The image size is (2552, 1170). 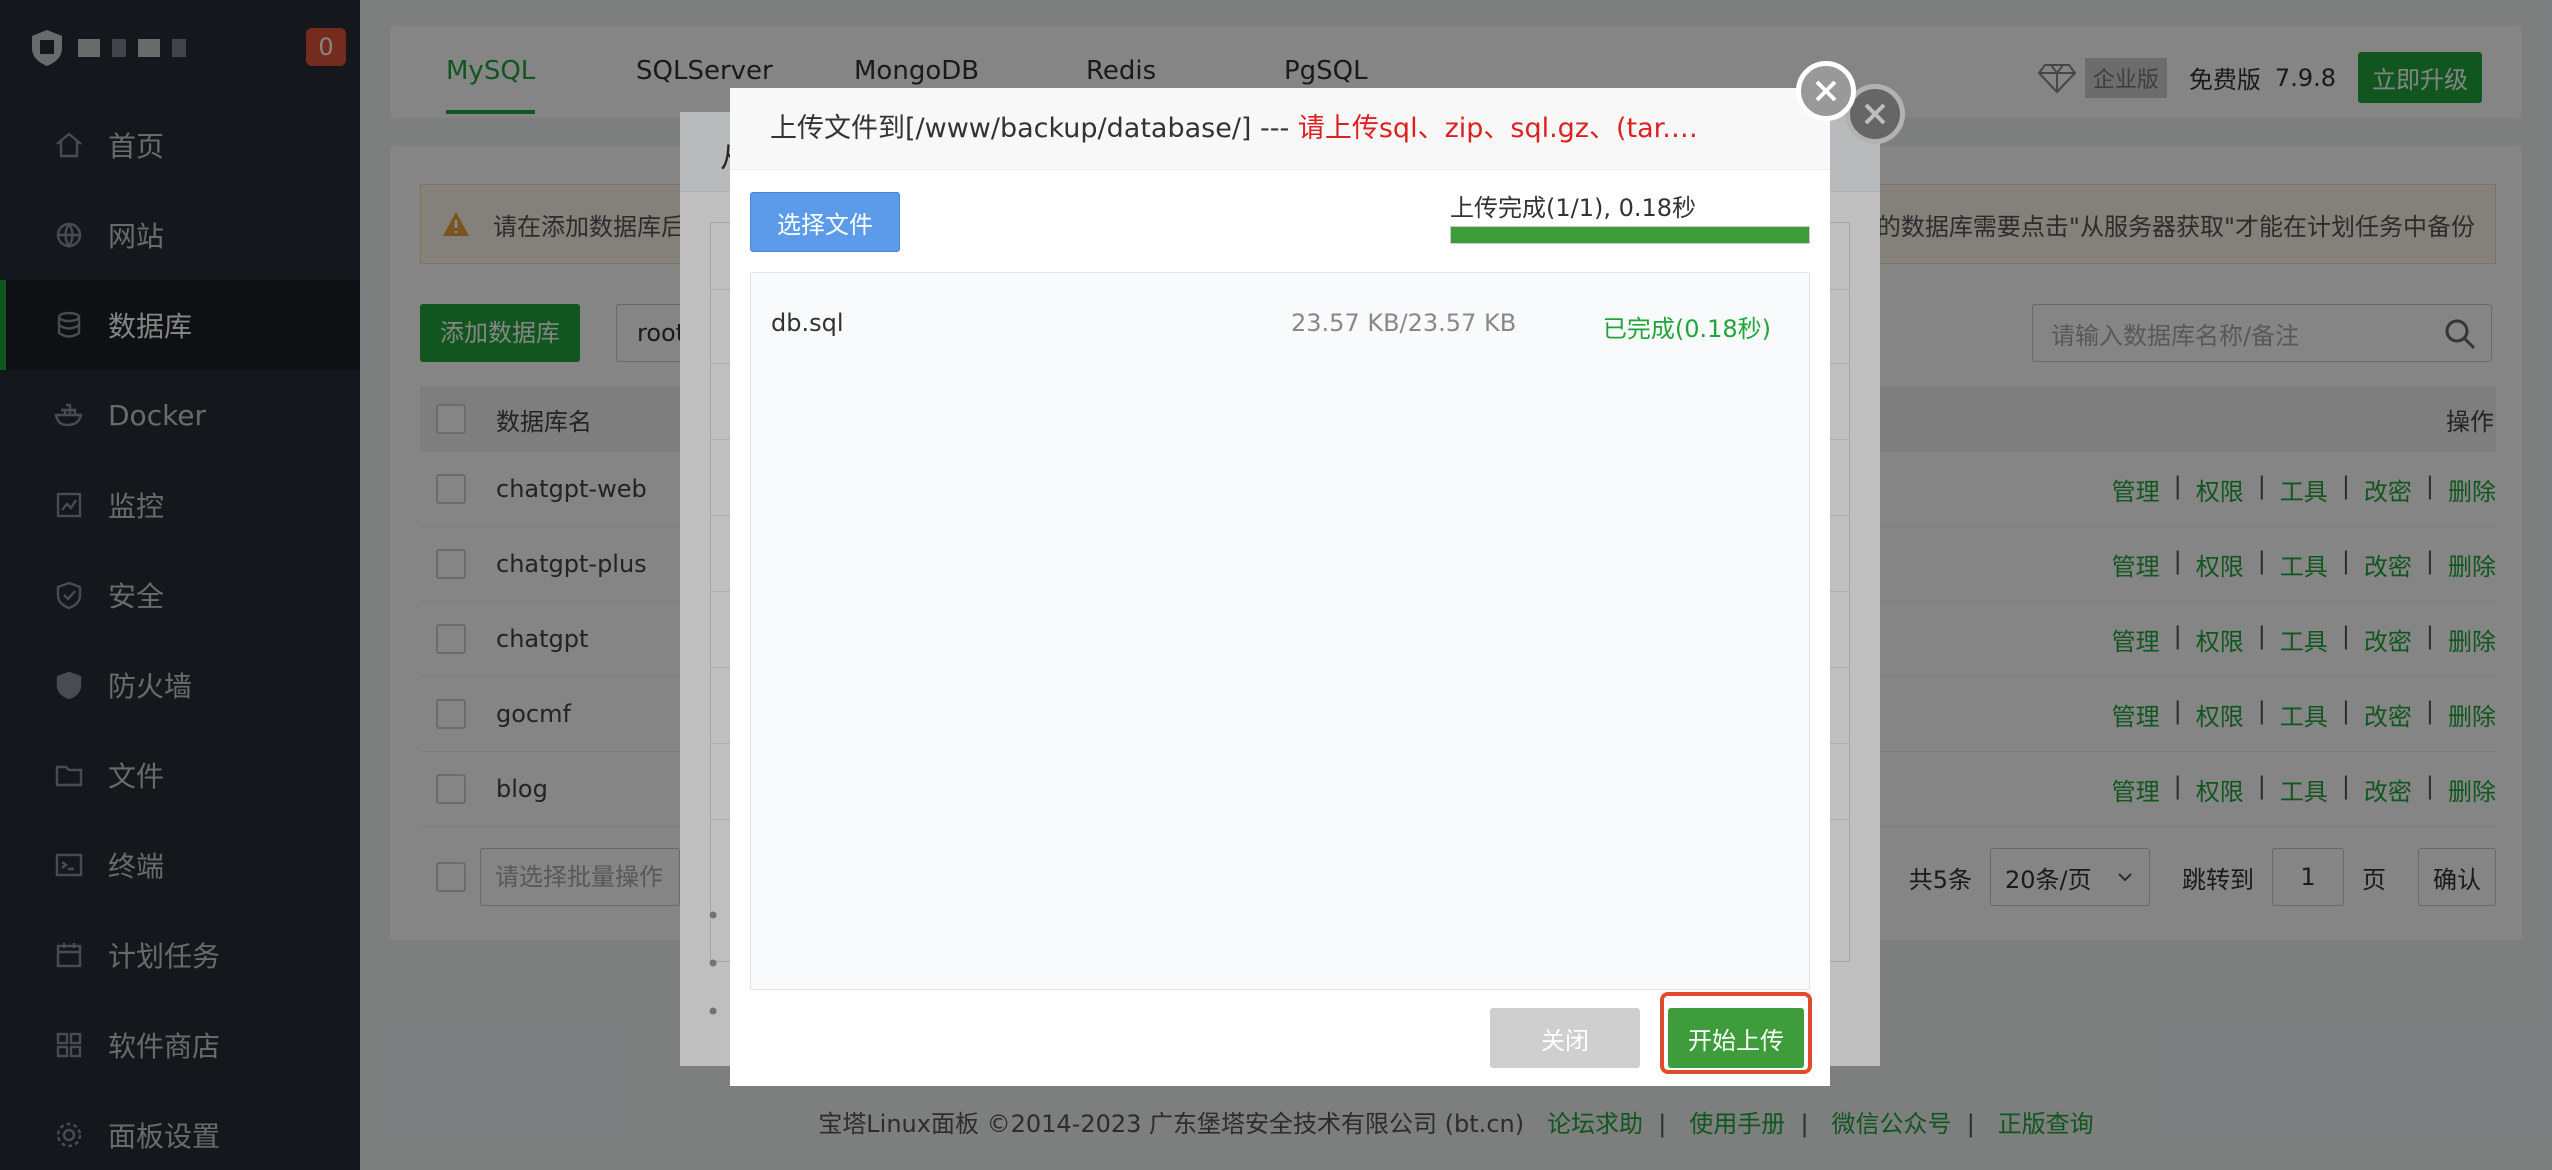 What do you see at coordinates (1565, 1038) in the screenshot?
I see `close-button: 关闭` at bounding box center [1565, 1038].